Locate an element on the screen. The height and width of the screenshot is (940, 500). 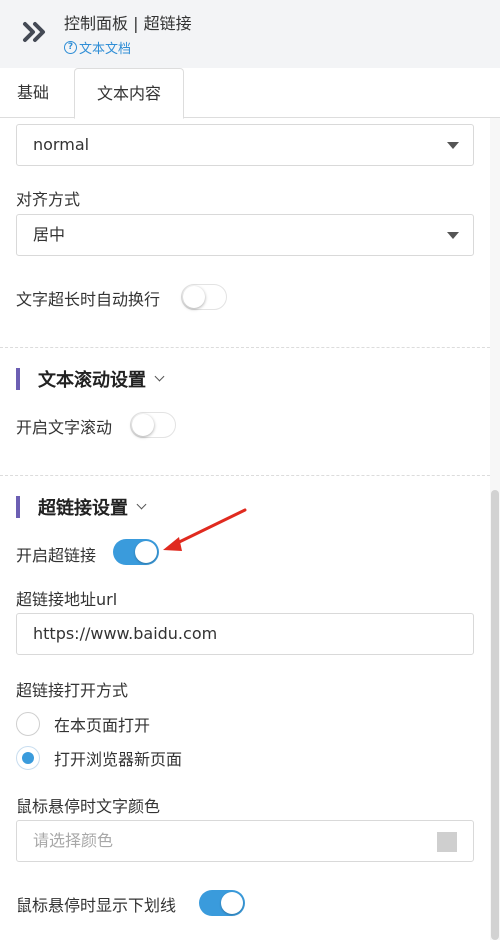
scroll-enable-label: 开启文字滚动 is located at coordinates (64, 427).